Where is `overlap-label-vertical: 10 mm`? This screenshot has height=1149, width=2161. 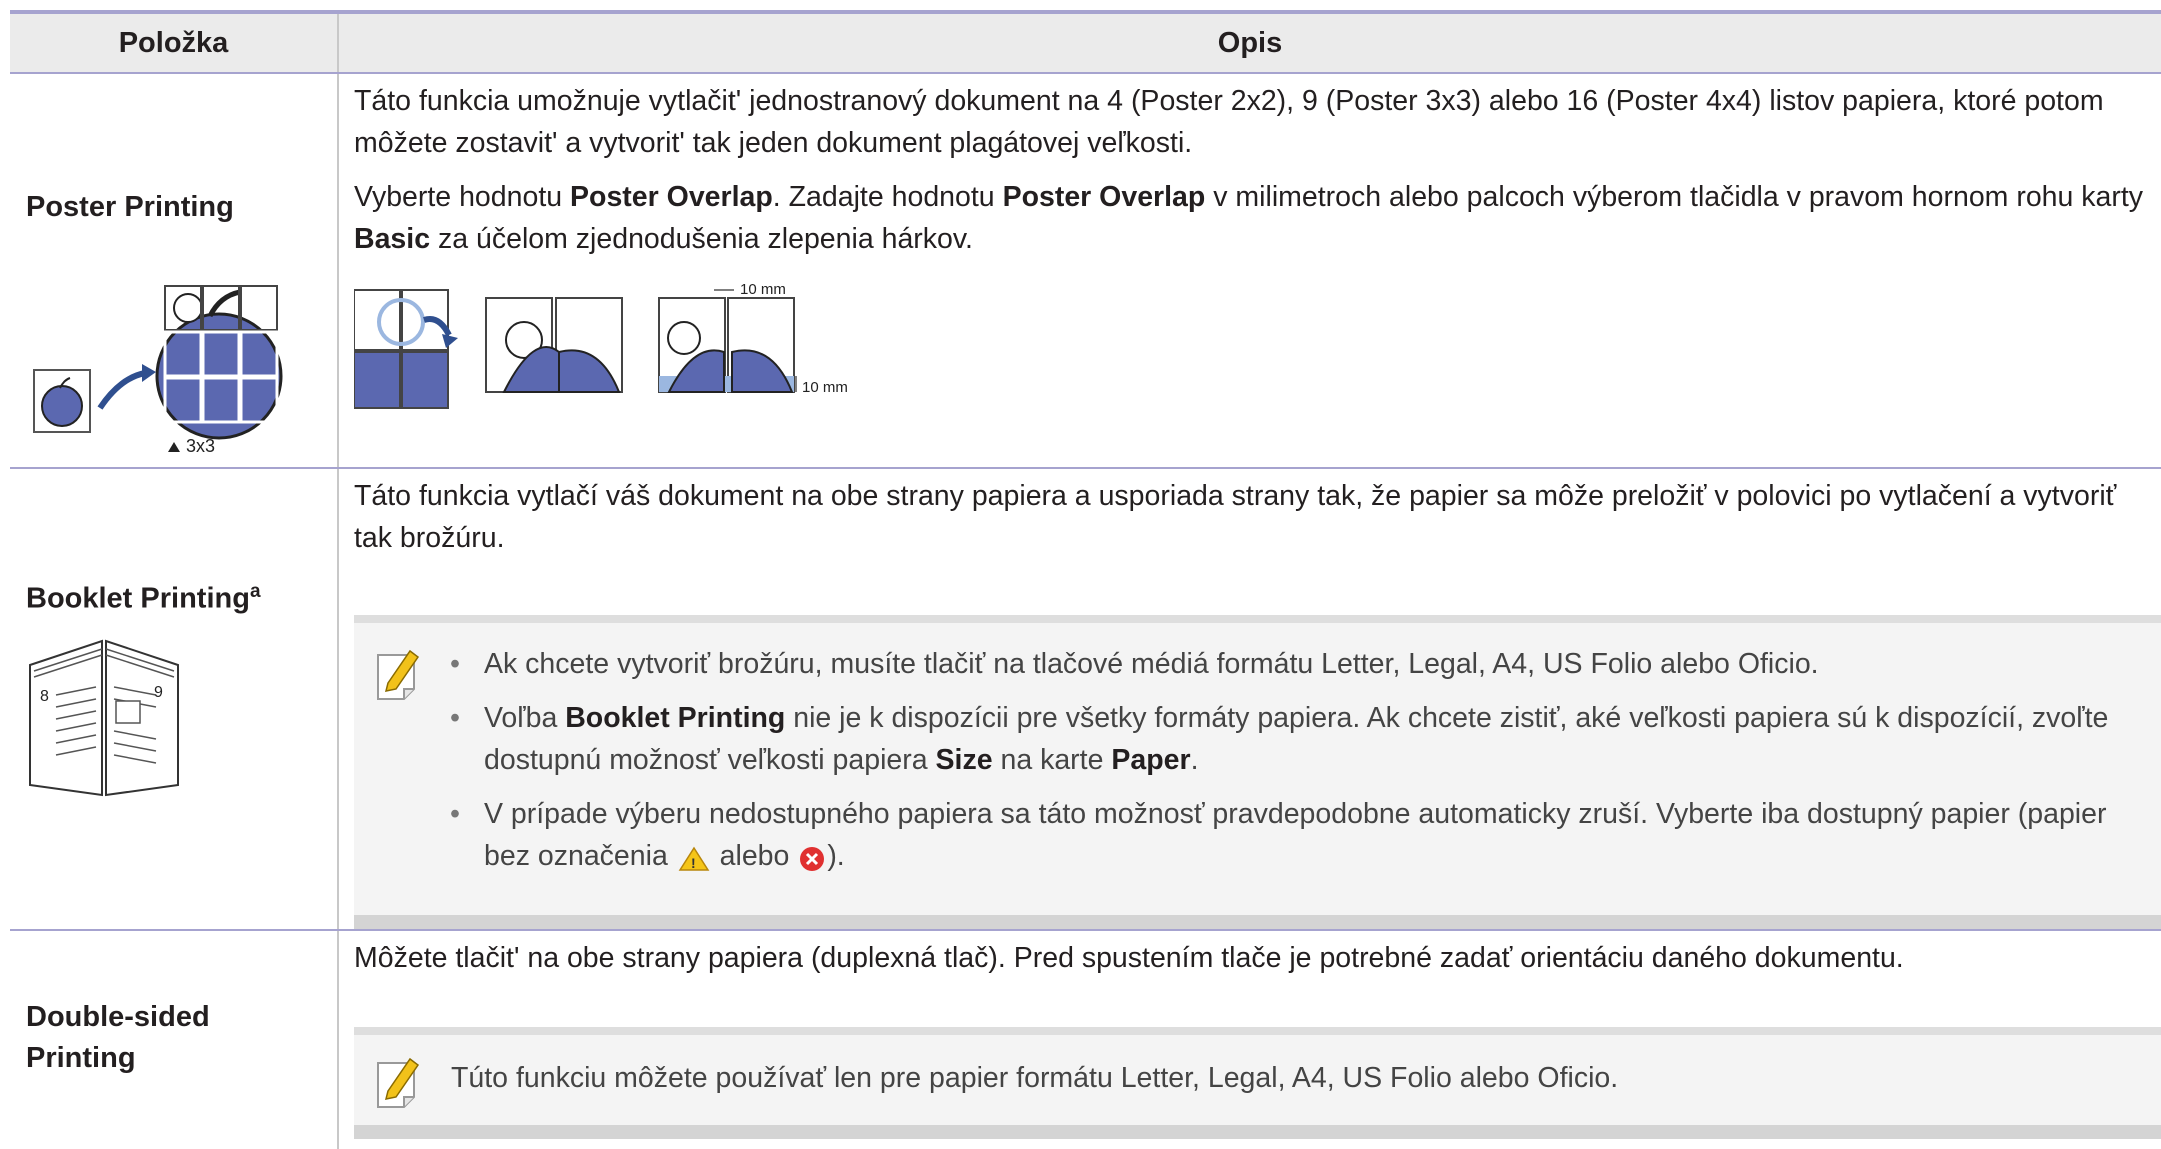
overlap-label-vertical: 10 mm is located at coordinates (825, 387).